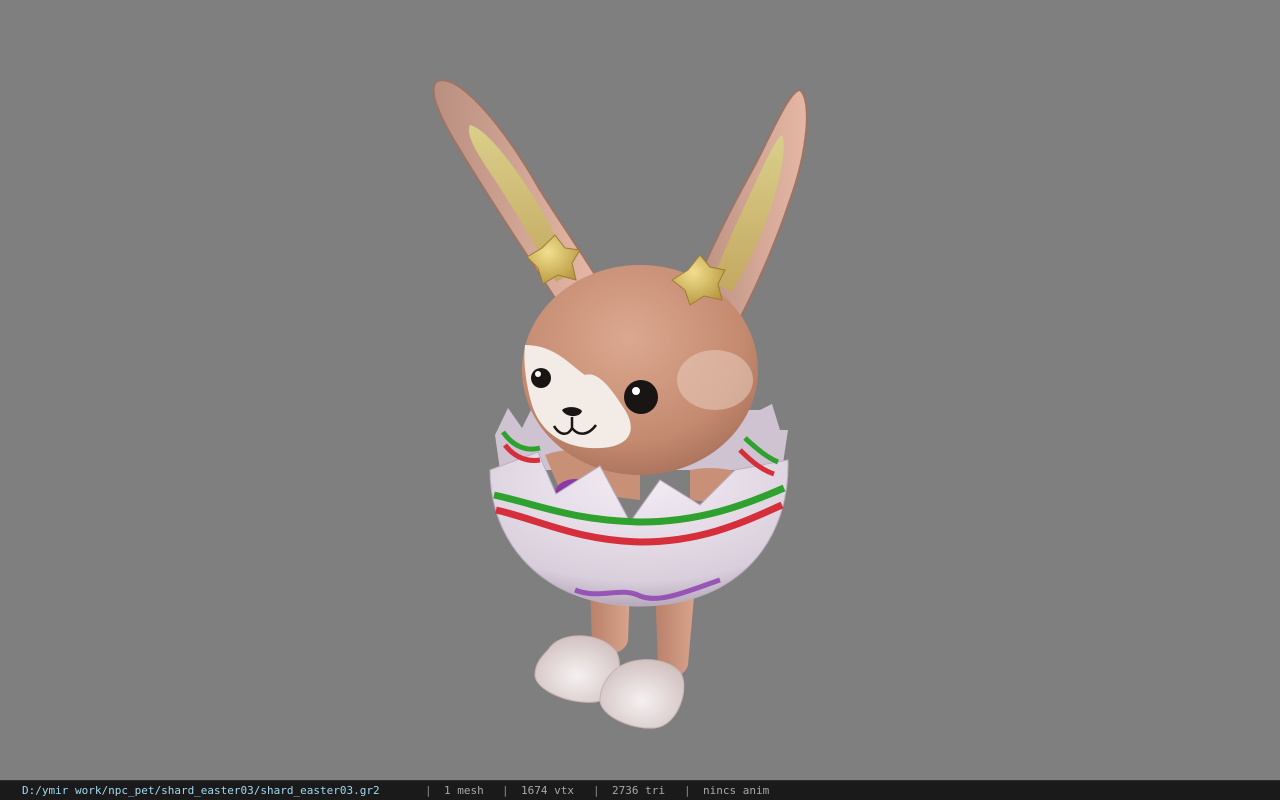 This screenshot has width=1280, height=800. What do you see at coordinates (464, 790) in the screenshot?
I see `mesh-count: 1 mesh` at bounding box center [464, 790].